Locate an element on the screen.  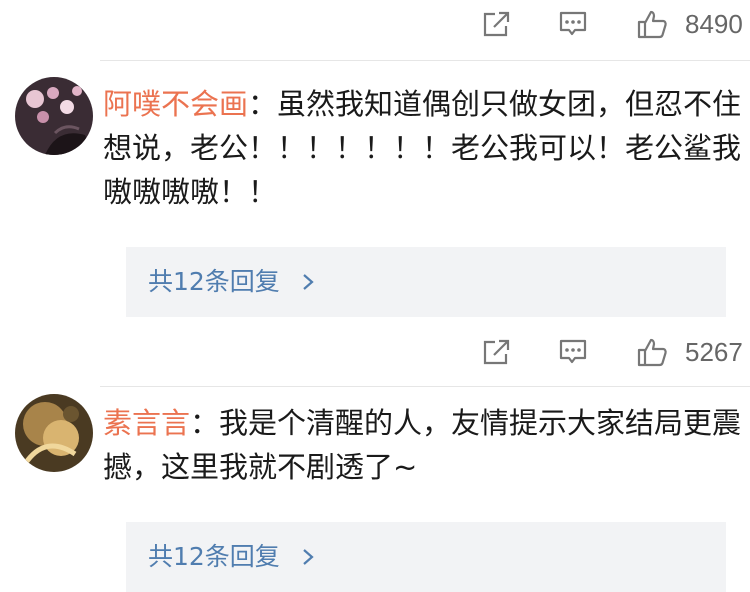
comment-author: 阿噗不会画 is located at coordinates (175, 104).